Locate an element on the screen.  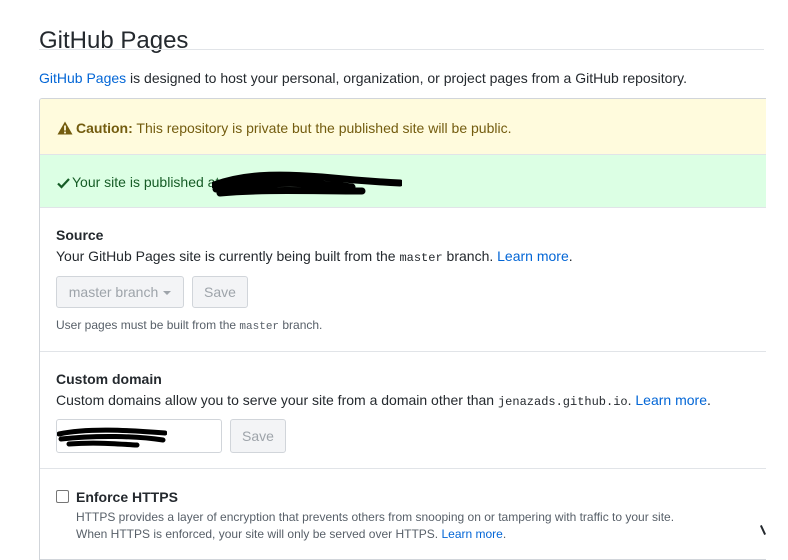
source-branch-value: master branch is located at coordinates (113, 292).